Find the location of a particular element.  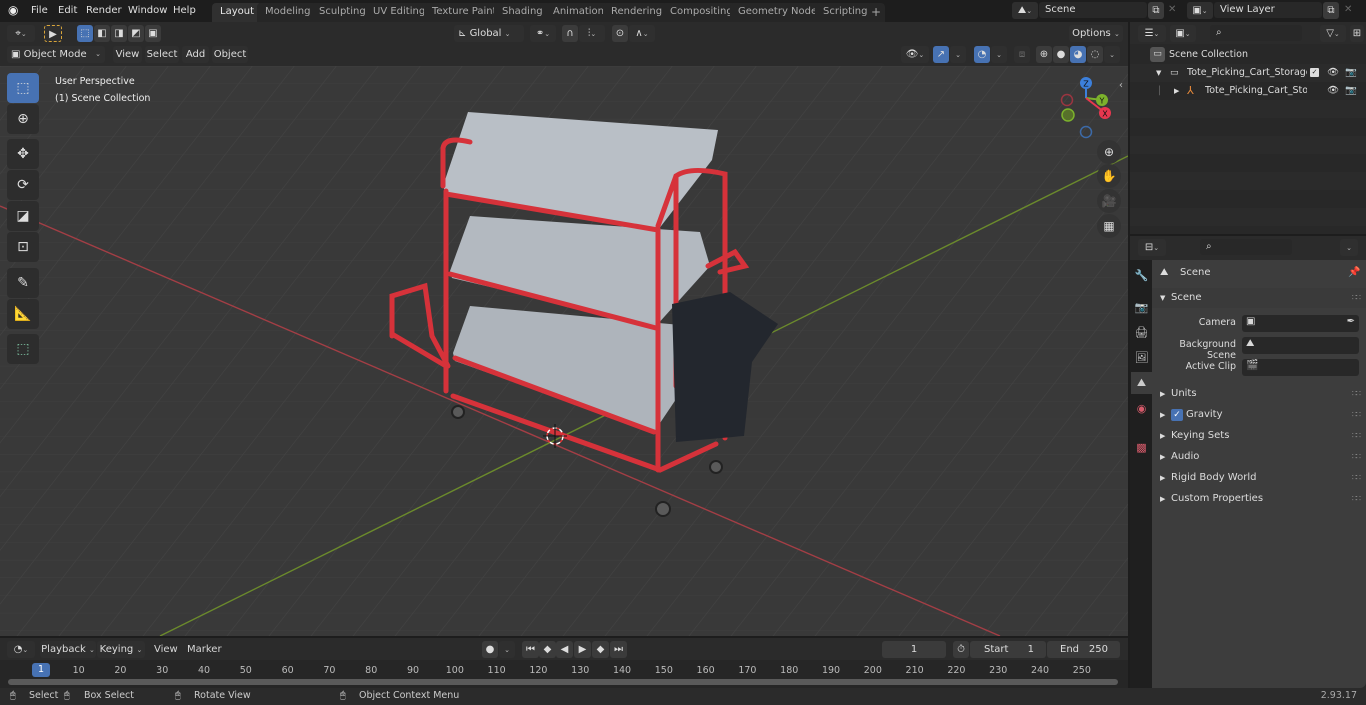

snap-element-icon: ⫶⌄ is located at coordinates (592, 33).